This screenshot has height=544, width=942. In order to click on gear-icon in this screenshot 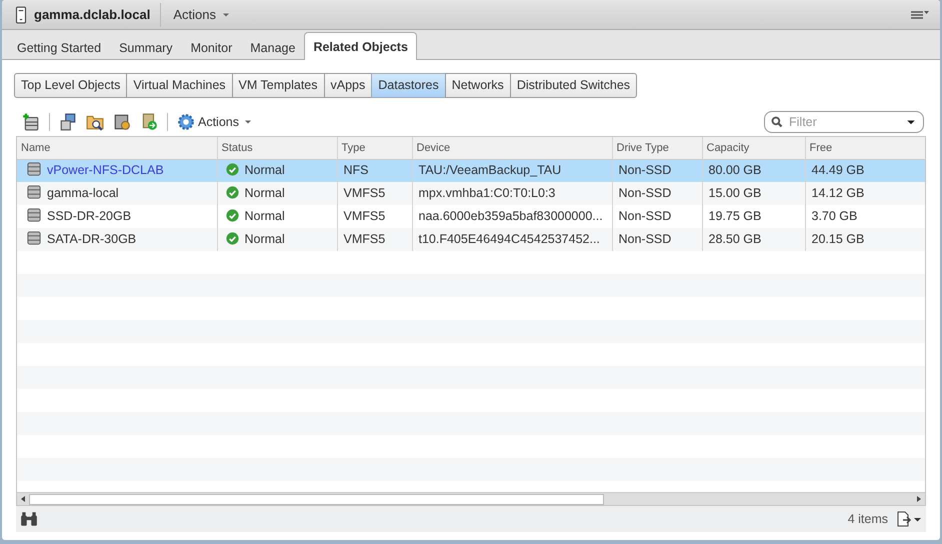, I will do `click(186, 122)`.